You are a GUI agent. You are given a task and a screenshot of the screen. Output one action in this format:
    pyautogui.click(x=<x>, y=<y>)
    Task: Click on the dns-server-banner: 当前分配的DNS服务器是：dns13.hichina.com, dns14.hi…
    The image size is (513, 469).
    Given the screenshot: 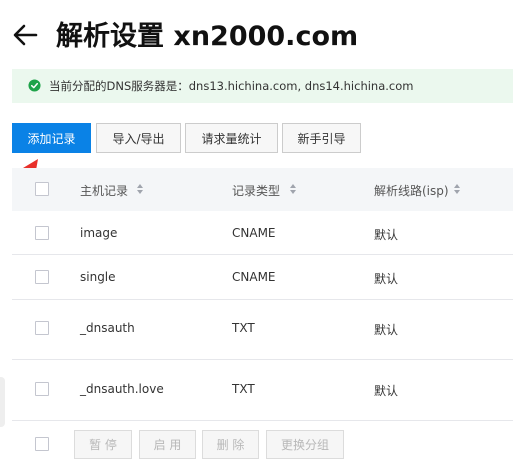 What is the action you would take?
    pyautogui.click(x=262, y=86)
    